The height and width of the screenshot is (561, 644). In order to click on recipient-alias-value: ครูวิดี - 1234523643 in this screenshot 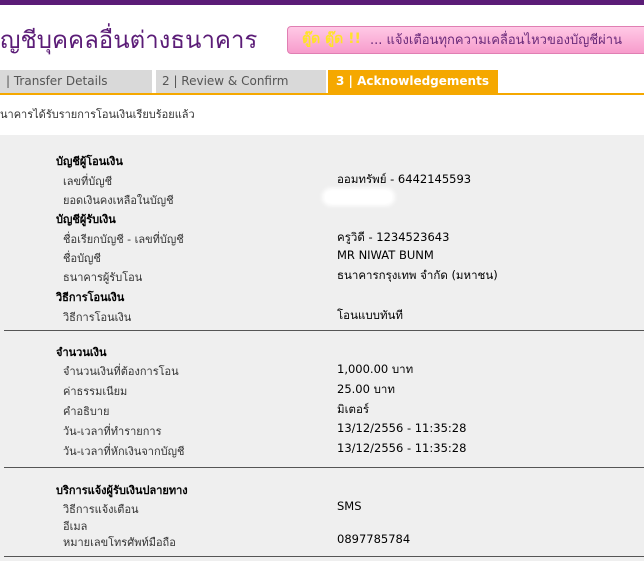, I will do `click(393, 237)`.